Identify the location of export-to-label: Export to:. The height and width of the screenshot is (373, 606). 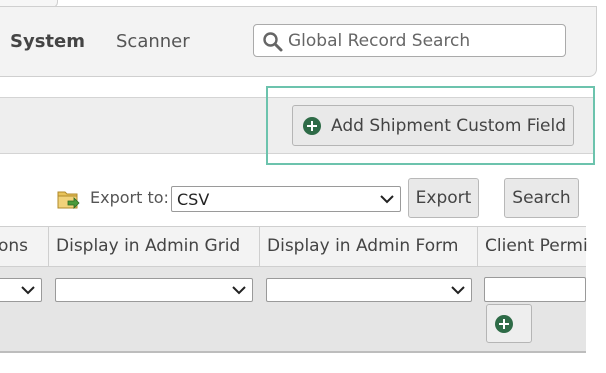
(129, 197).